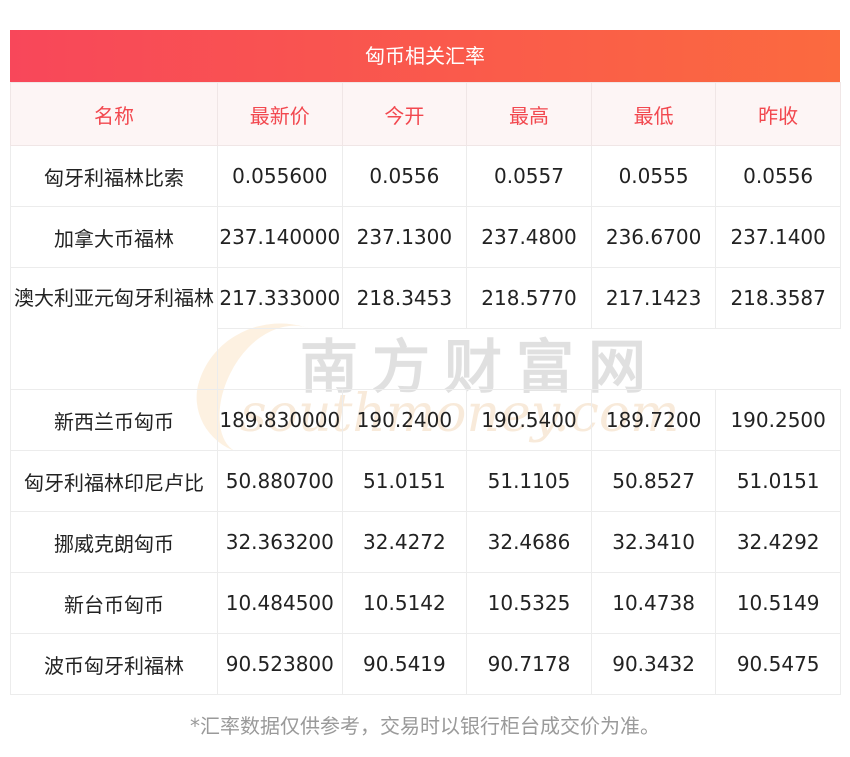 The height and width of the screenshot is (757, 850). I want to click on cell-name: 波币匈牙利福林, so click(114, 664).